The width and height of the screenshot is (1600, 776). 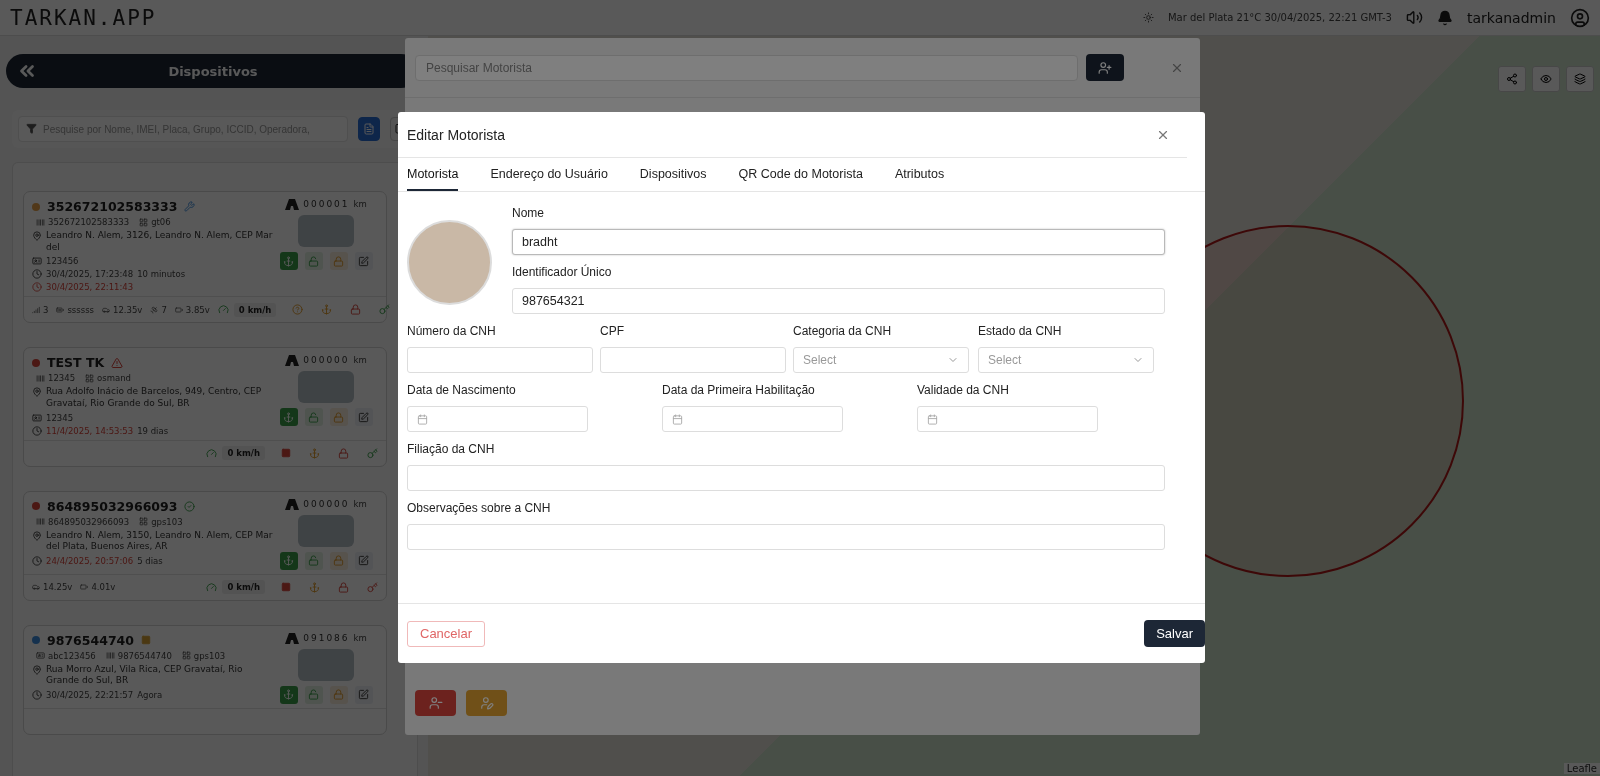 I want to click on unlock-icon, so click(x=313, y=561).